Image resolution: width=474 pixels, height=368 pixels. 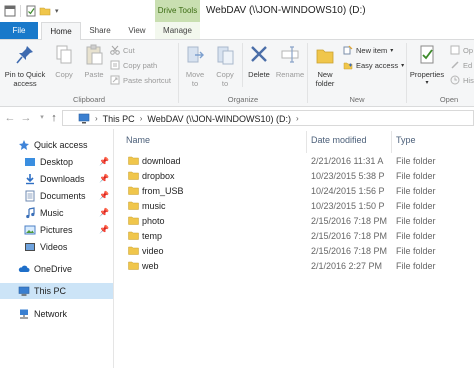 What do you see at coordinates (30, 247) in the screenshot?
I see `video-icon` at bounding box center [30, 247].